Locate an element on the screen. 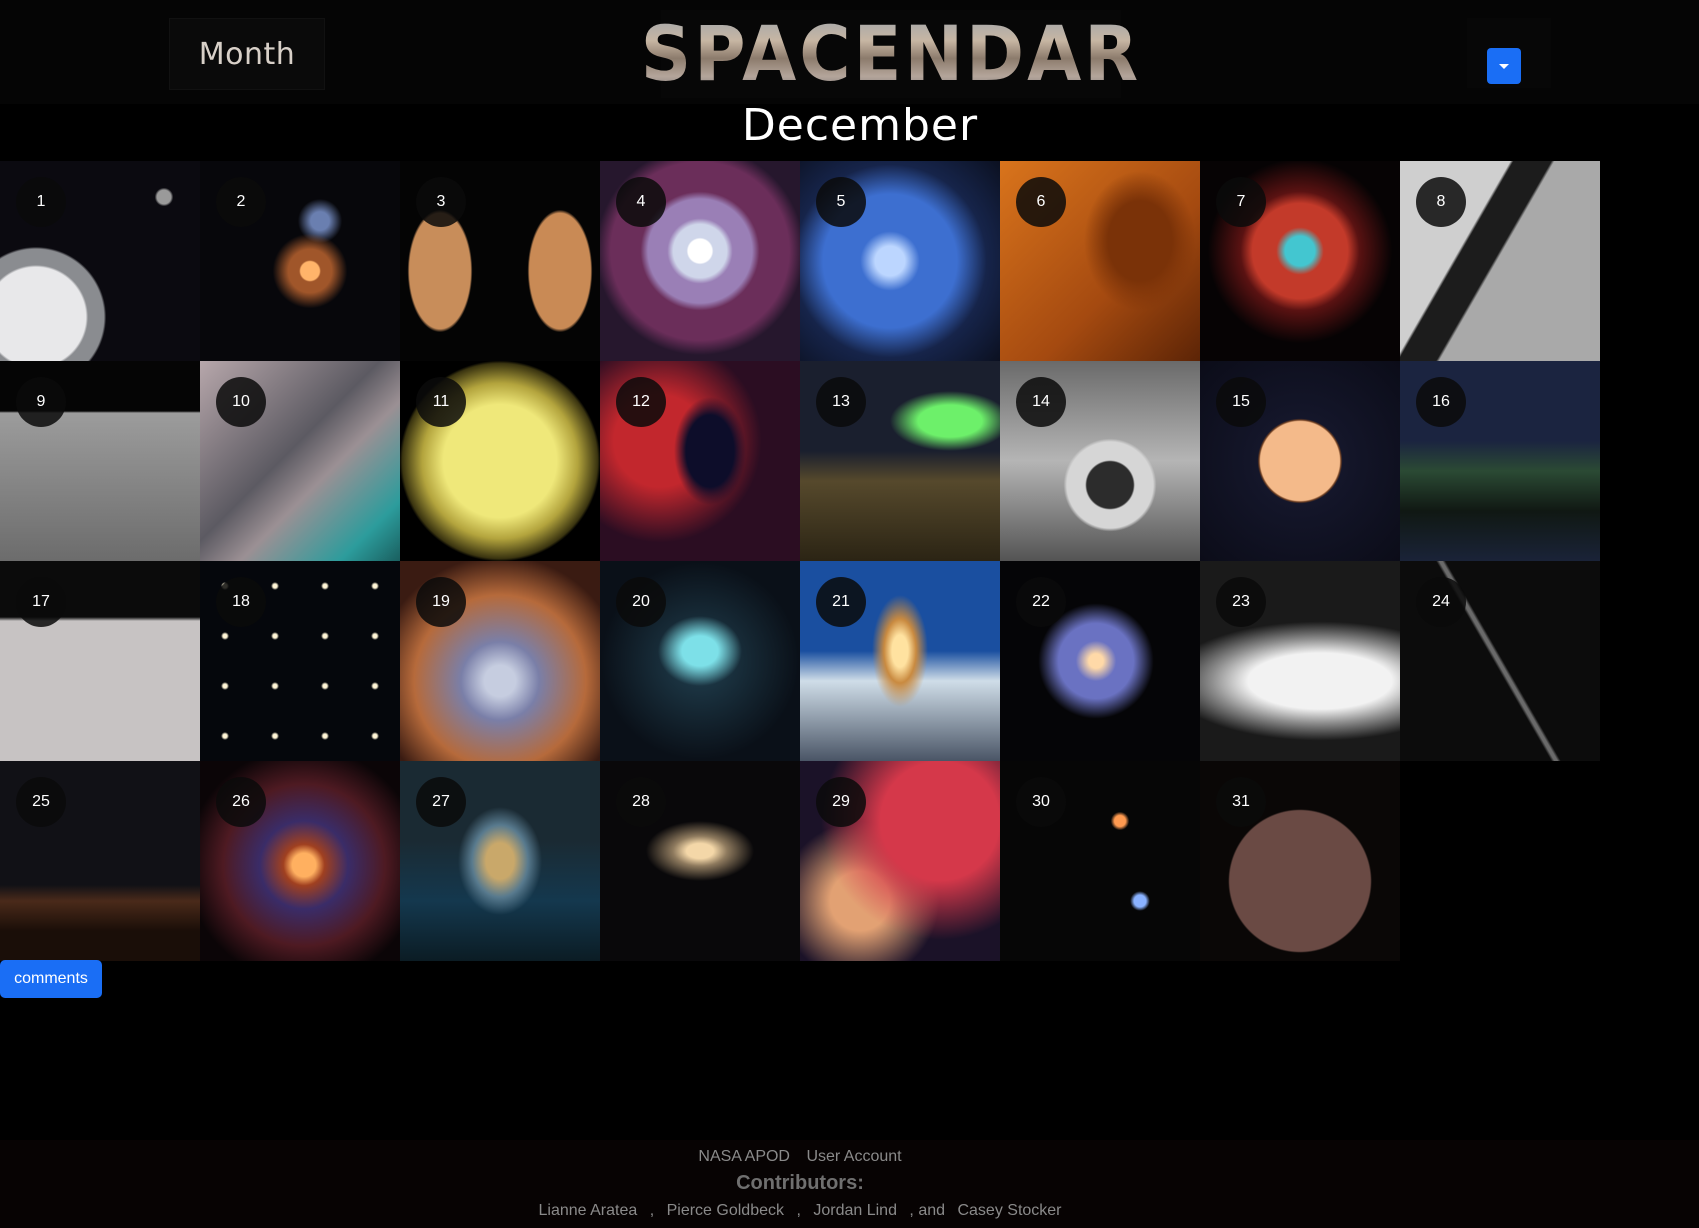 The height and width of the screenshot is (1228, 1699). day-number: 19 is located at coordinates (441, 602).